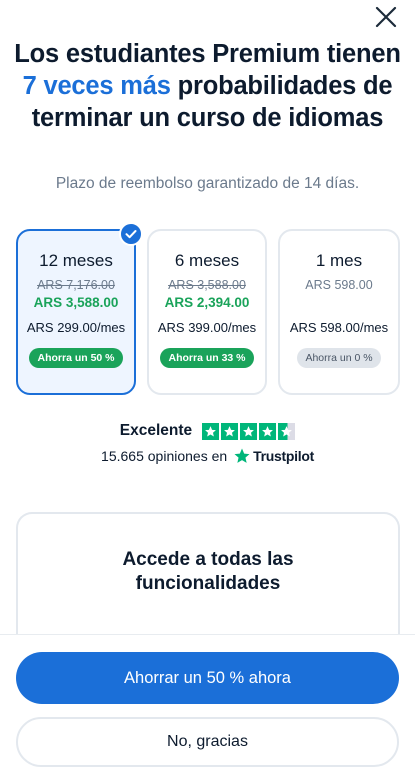 This screenshot has height=768, width=415. What do you see at coordinates (207, 302) in the screenshot?
I see `plan-new-price: ARS 2,394.00` at bounding box center [207, 302].